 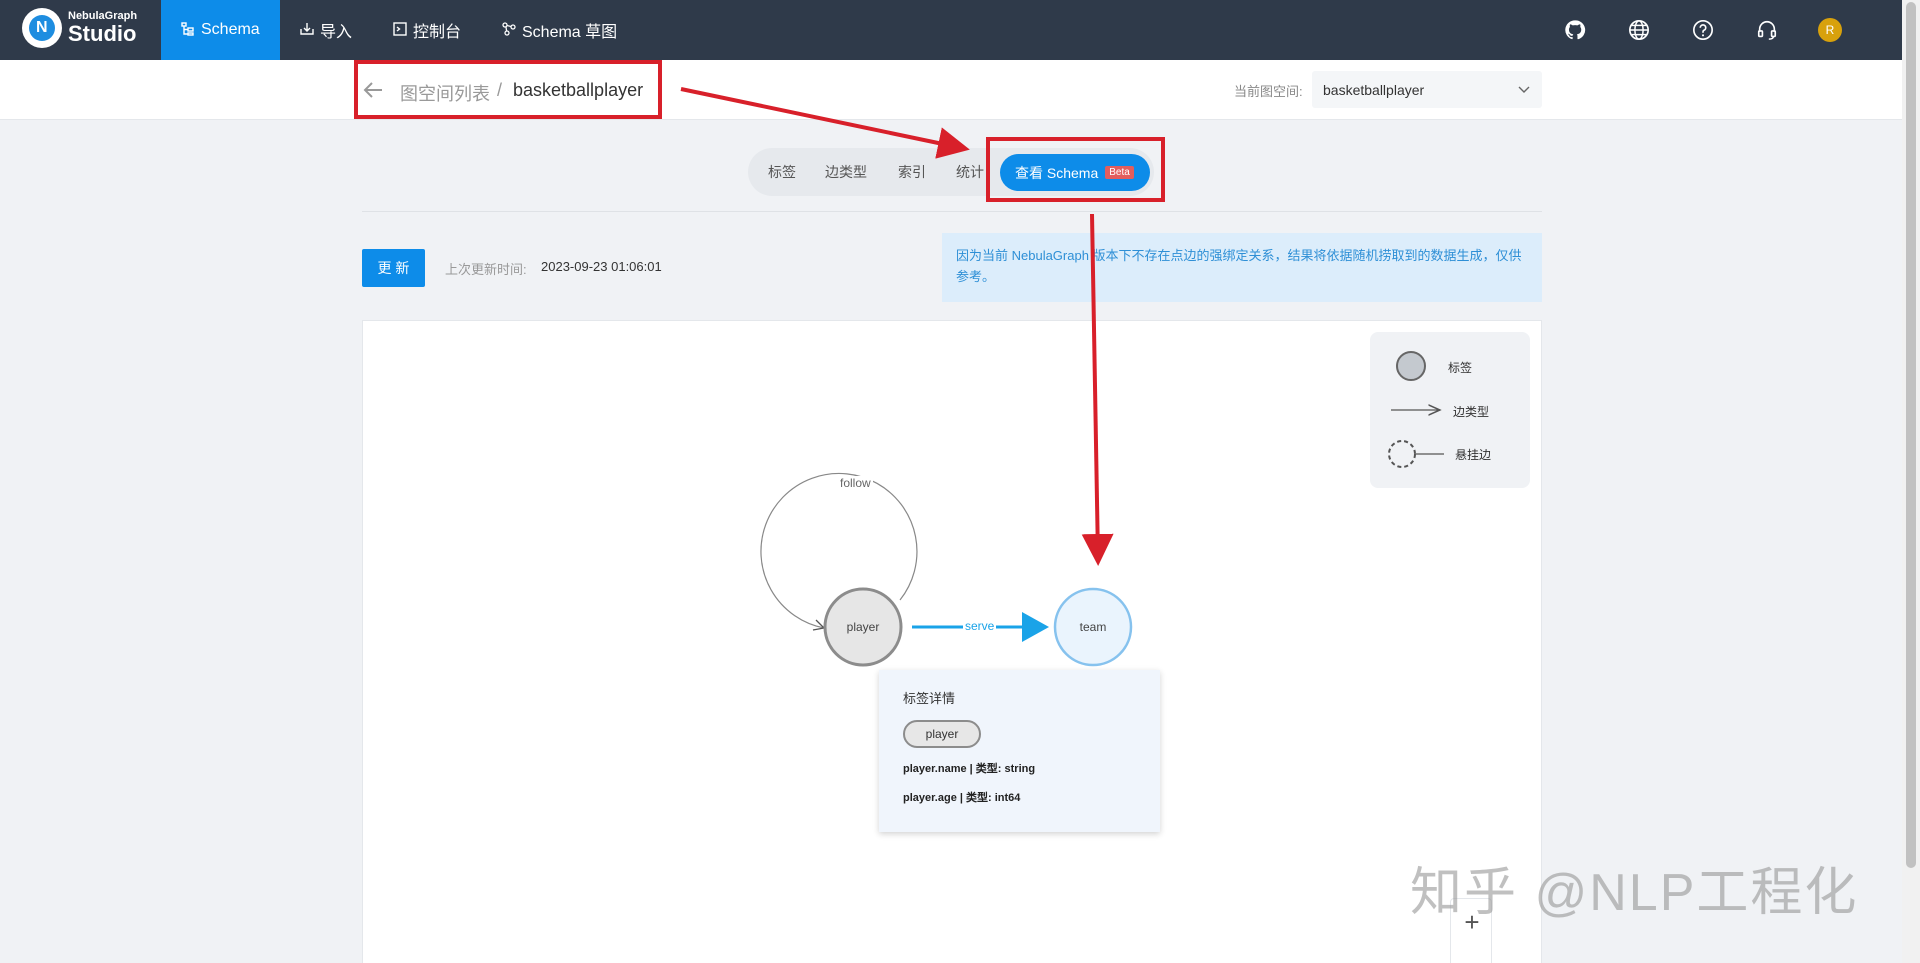 I want to click on scrollbar-thumb, so click(x=1911, y=435).